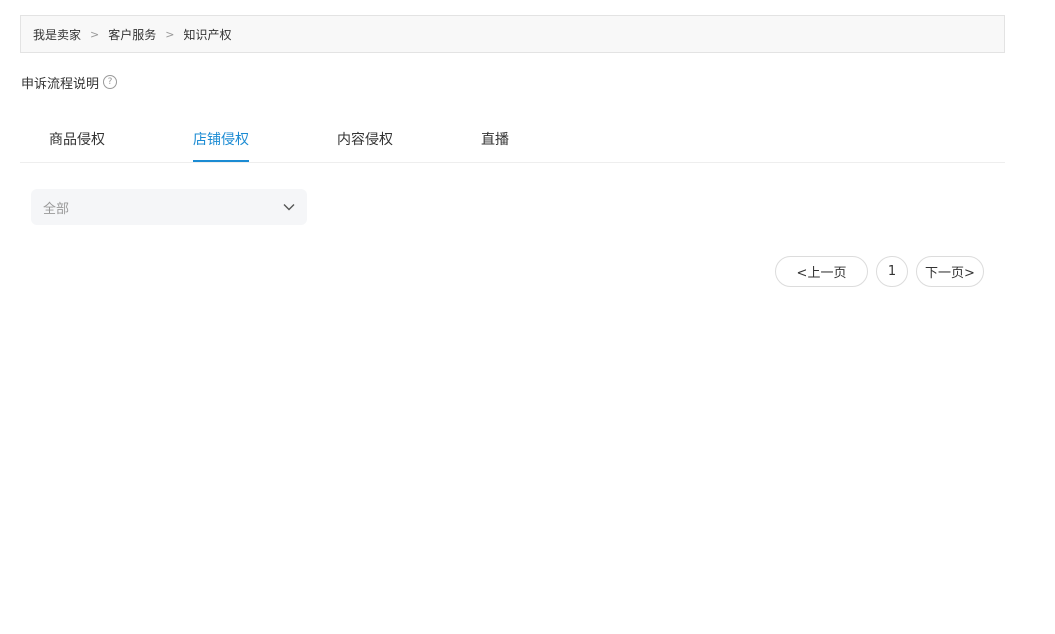 The height and width of the screenshot is (634, 1055). I want to click on category-select-value: 全部, so click(56, 209).